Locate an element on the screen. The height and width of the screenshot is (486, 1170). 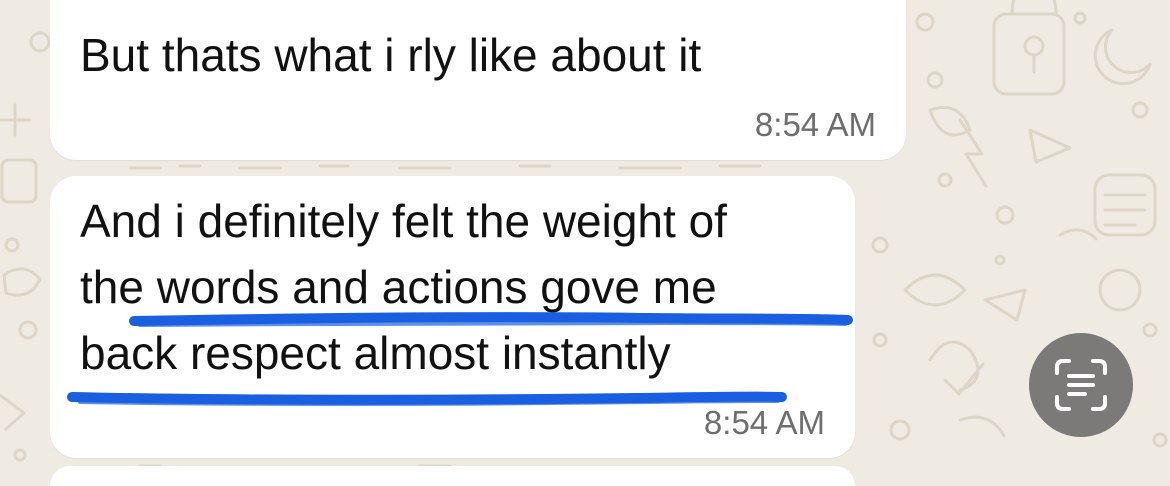
message-text-line: But thats what i rly like about it is located at coordinates (391, 55).